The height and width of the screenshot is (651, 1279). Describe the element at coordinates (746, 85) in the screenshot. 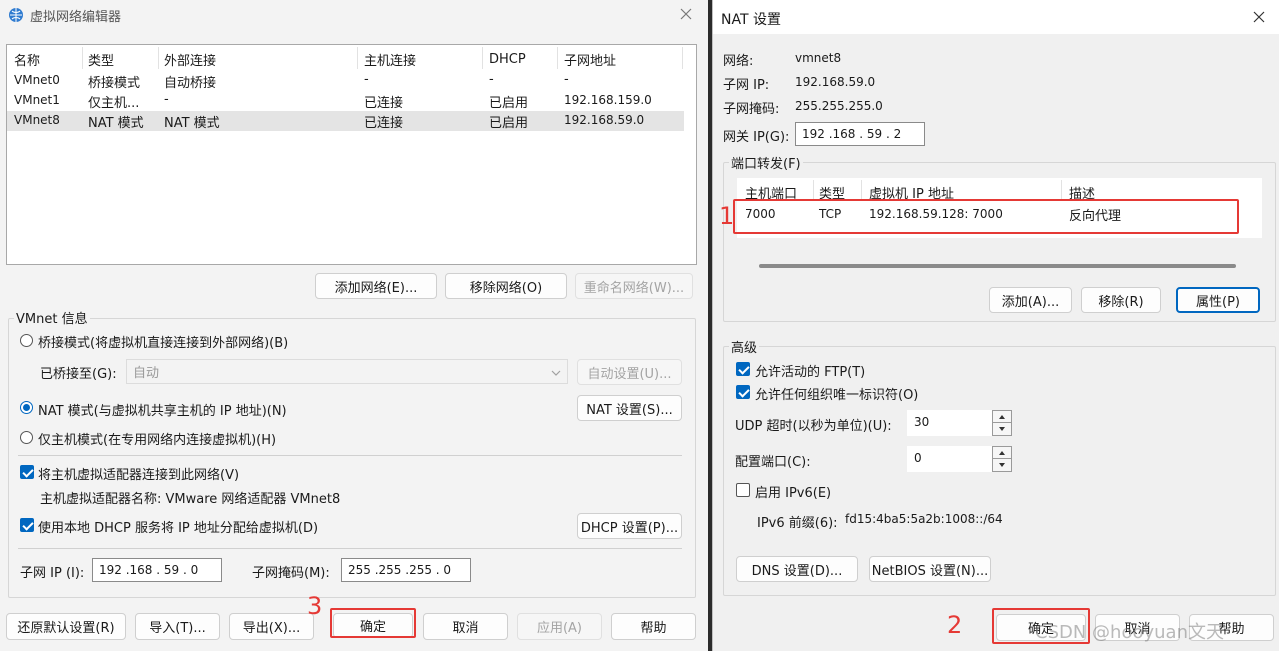

I see `subnet-ip-label: 子网 IP:` at that location.